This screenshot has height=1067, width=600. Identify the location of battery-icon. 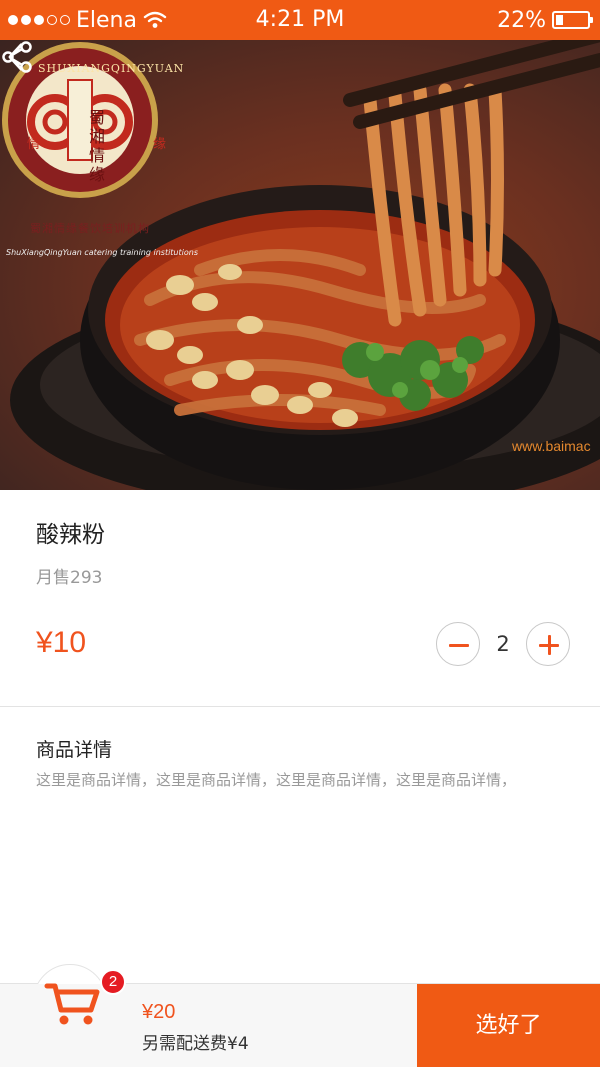
(572, 20).